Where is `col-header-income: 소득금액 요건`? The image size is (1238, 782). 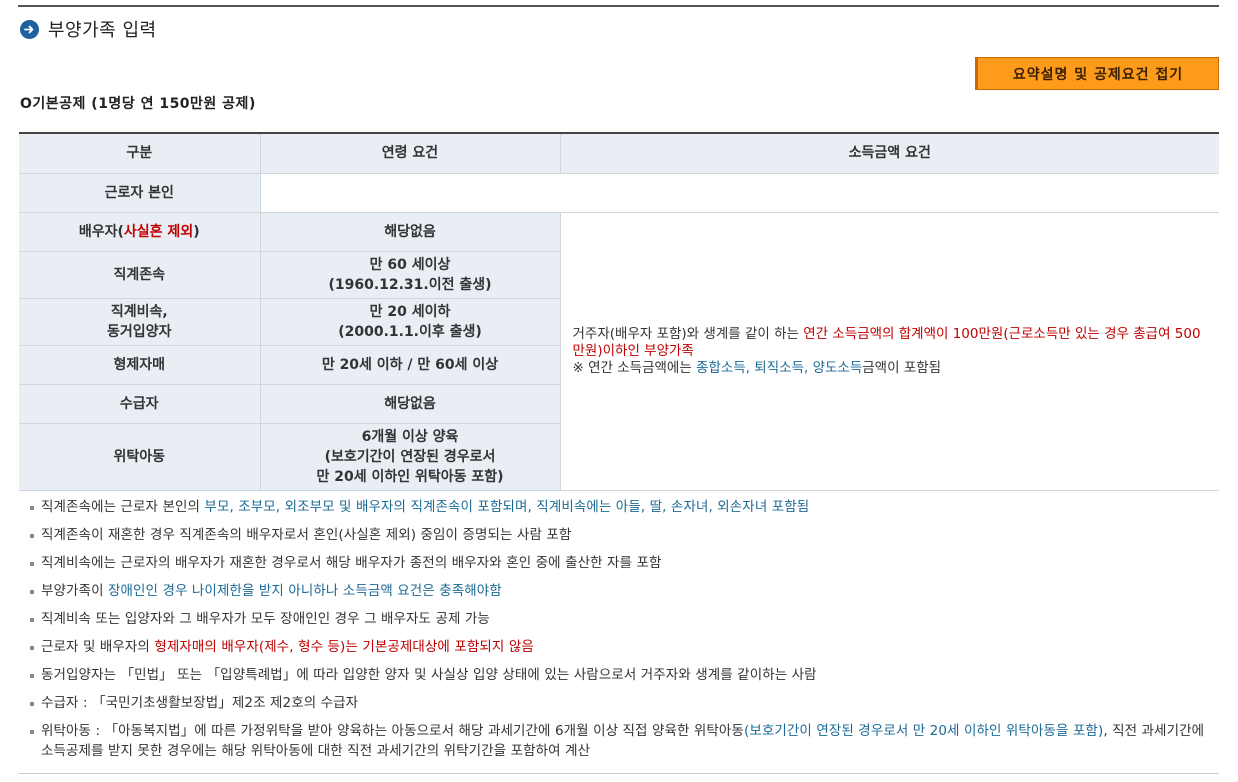
col-header-income: 소득금액 요건 is located at coordinates (889, 153).